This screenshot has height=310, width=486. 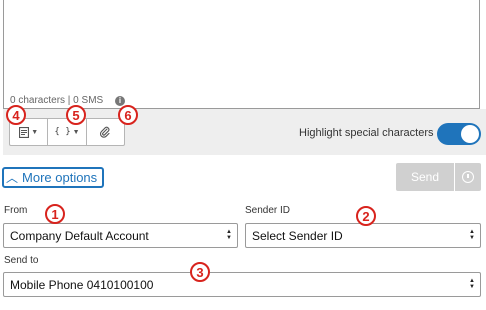 What do you see at coordinates (21, 260) in the screenshot?
I see `send-to-label: Send to` at bounding box center [21, 260].